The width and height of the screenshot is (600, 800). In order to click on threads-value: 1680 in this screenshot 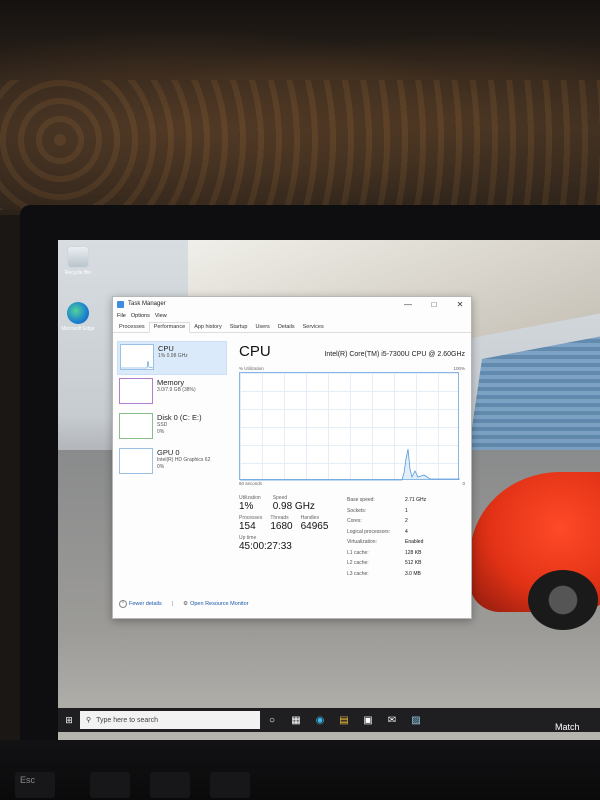, I will do `click(281, 526)`.